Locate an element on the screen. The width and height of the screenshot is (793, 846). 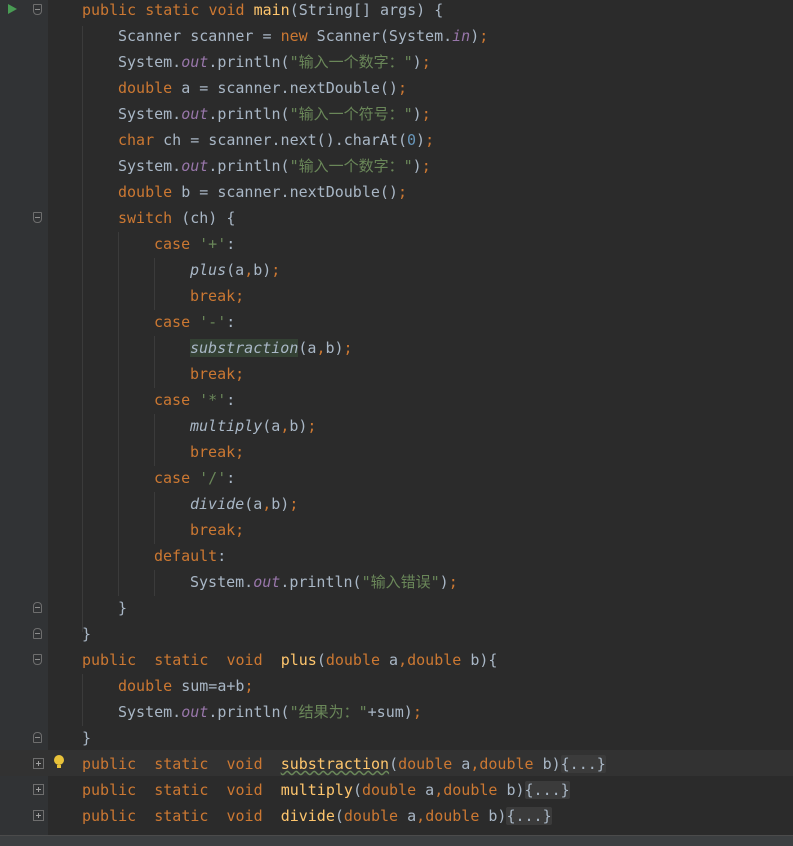
gutter is located at coordinates (24, 418).